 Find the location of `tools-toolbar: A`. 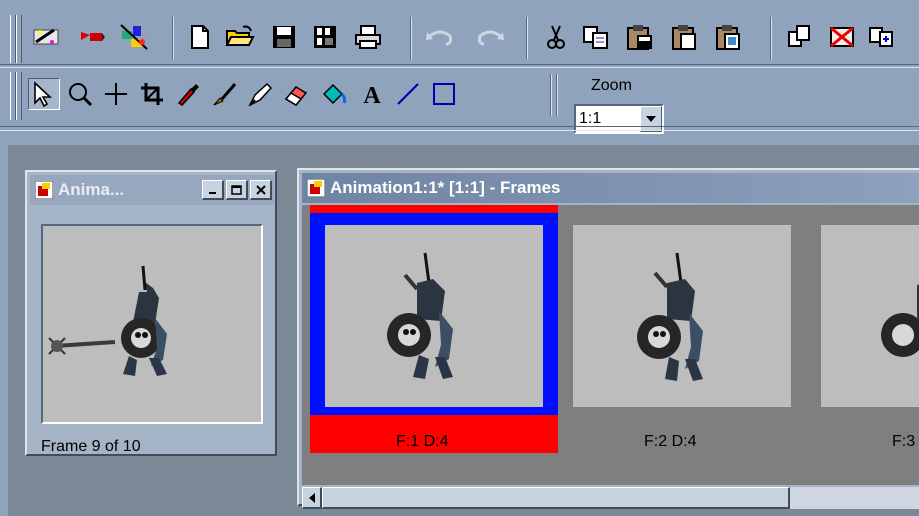

tools-toolbar: A is located at coordinates (459, 96).